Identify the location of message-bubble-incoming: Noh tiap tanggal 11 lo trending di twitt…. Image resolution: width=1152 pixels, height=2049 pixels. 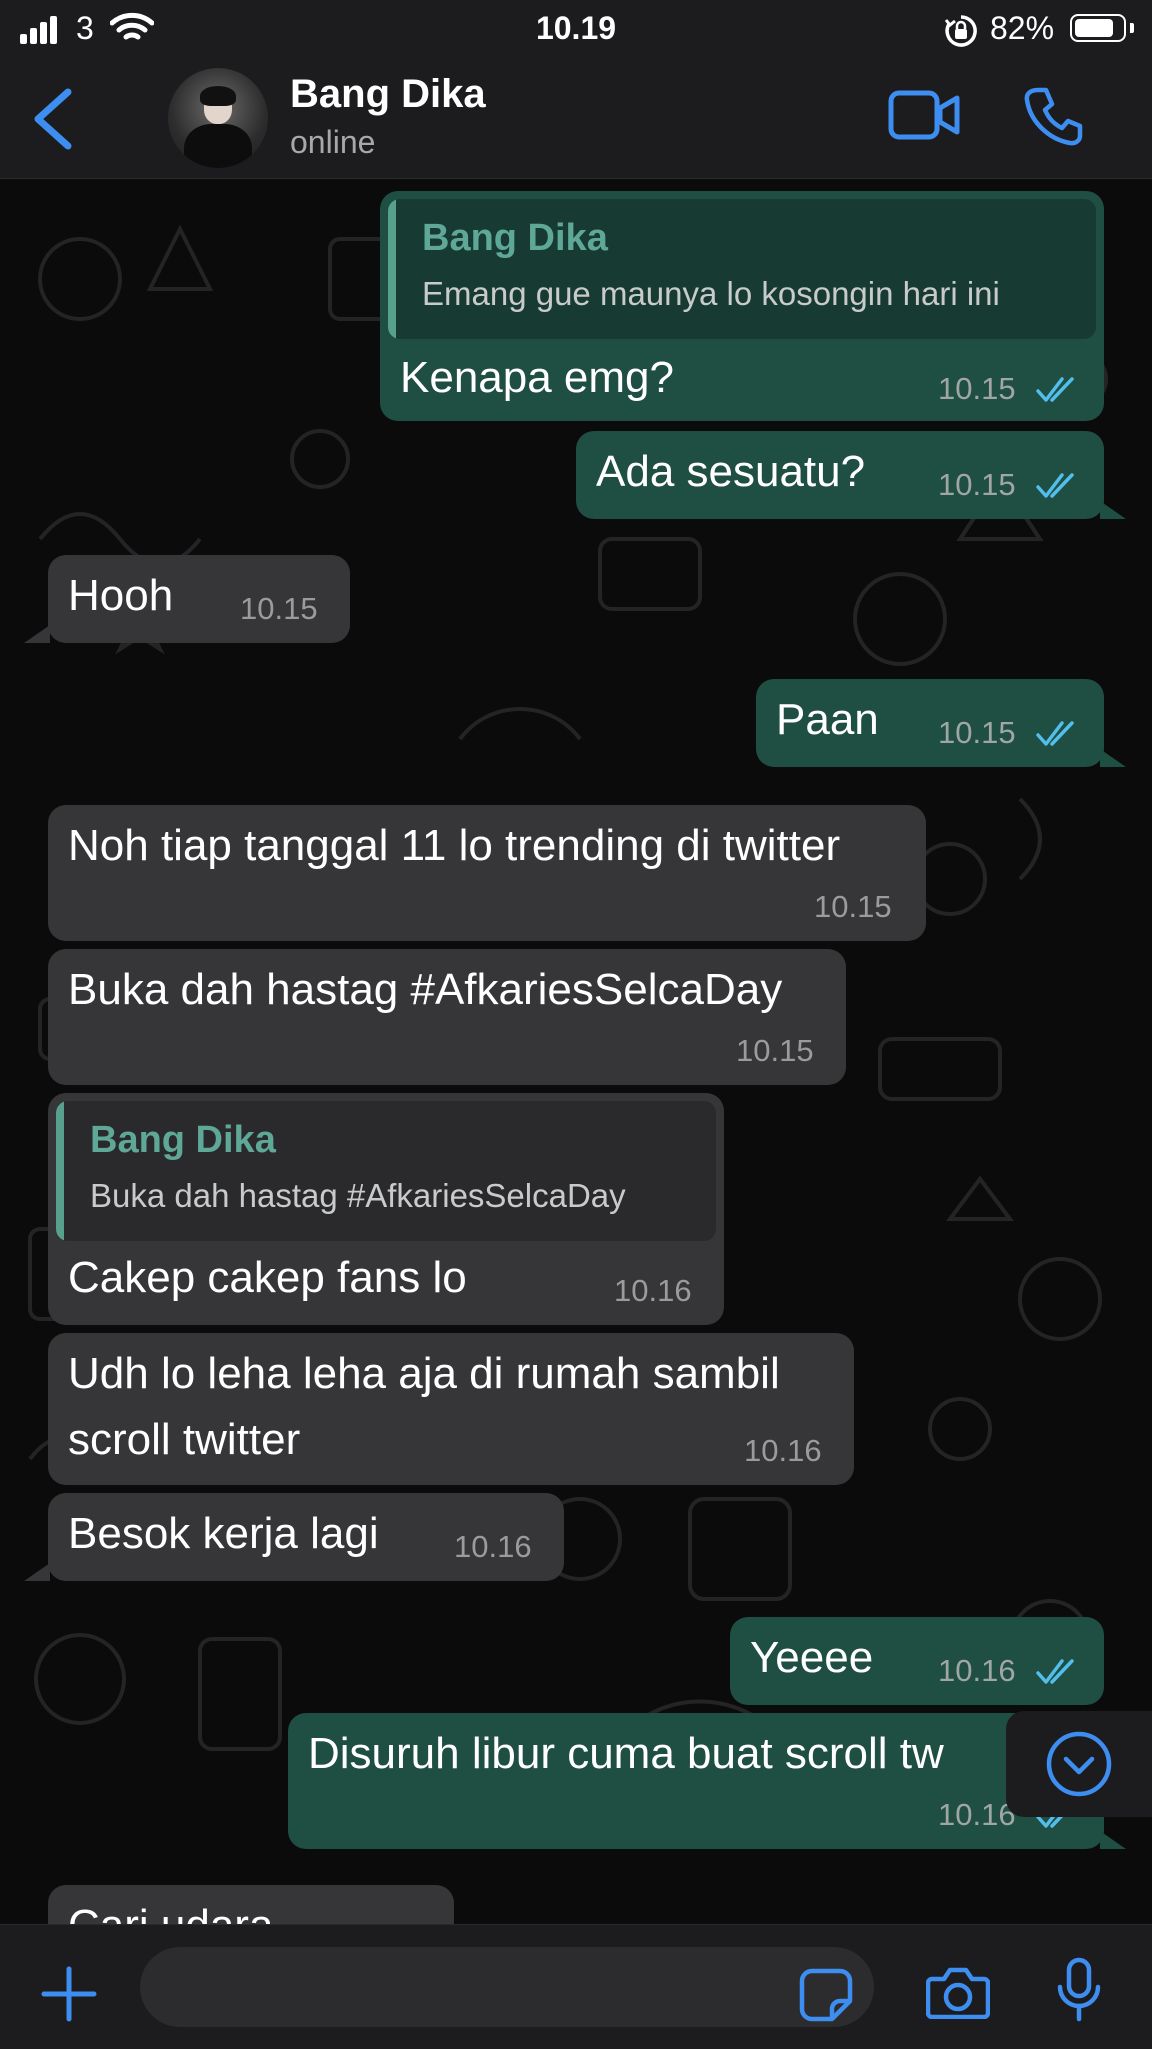
(487, 873).